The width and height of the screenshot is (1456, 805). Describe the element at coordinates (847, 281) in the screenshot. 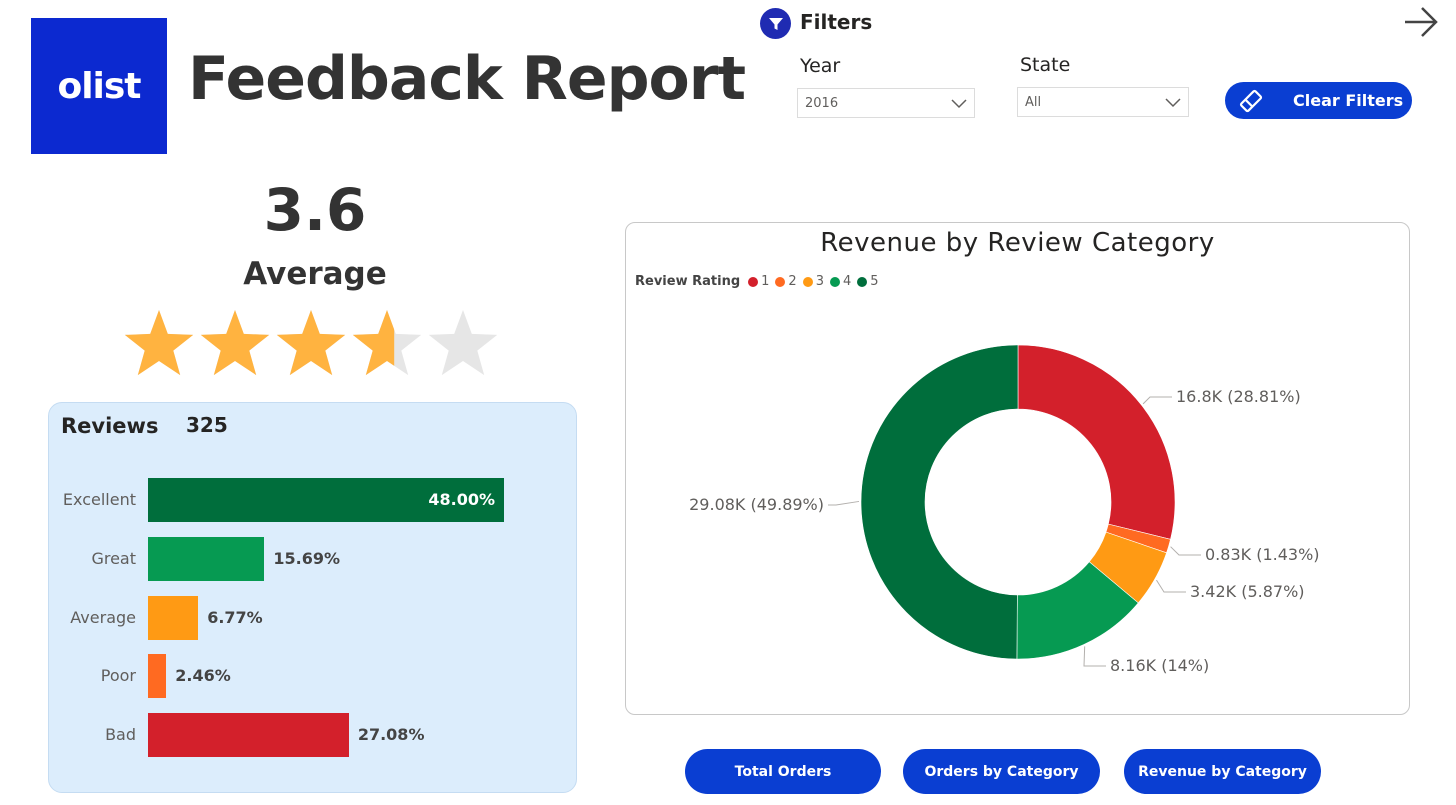

I see `legend-label: 4` at that location.